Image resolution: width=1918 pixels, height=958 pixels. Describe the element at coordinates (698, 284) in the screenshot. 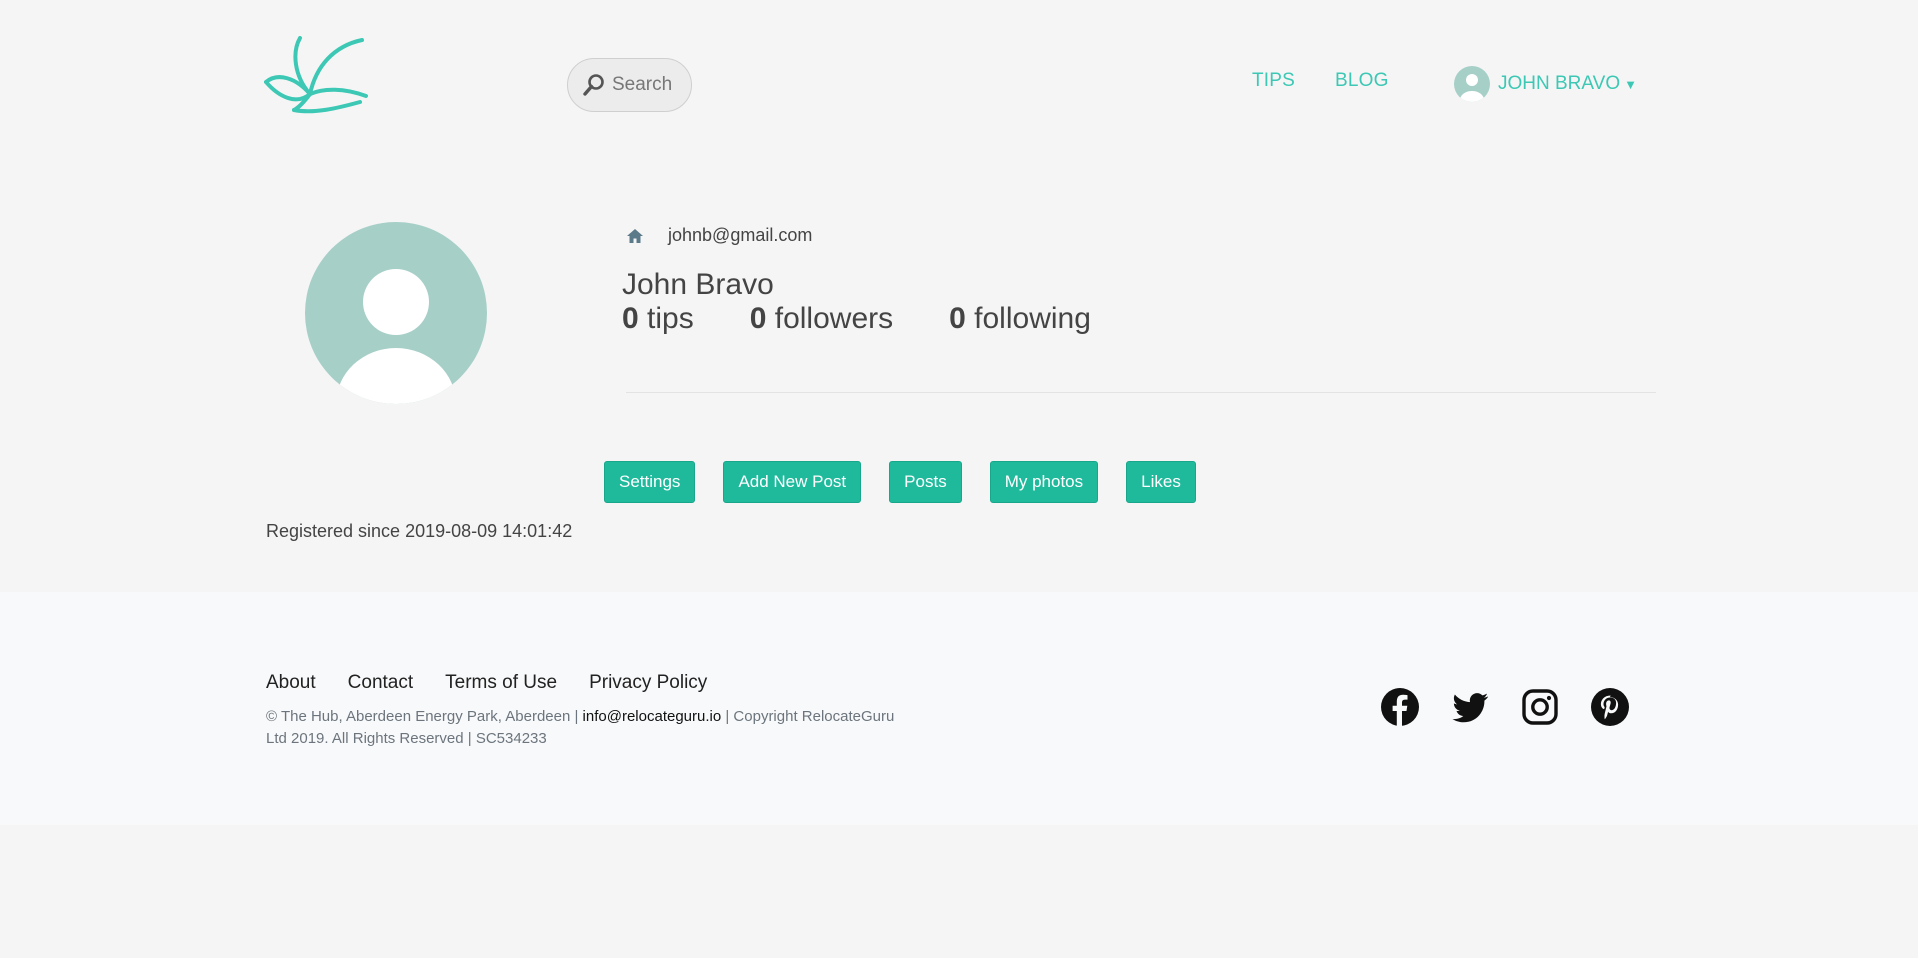

I see `profile-name: John Bravo` at that location.